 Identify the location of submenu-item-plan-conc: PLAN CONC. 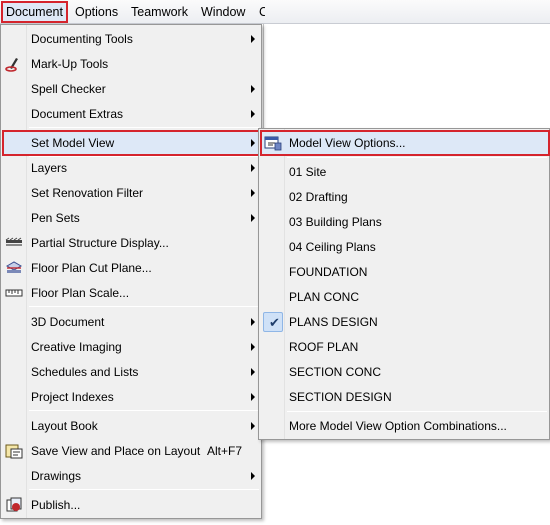
(405, 297).